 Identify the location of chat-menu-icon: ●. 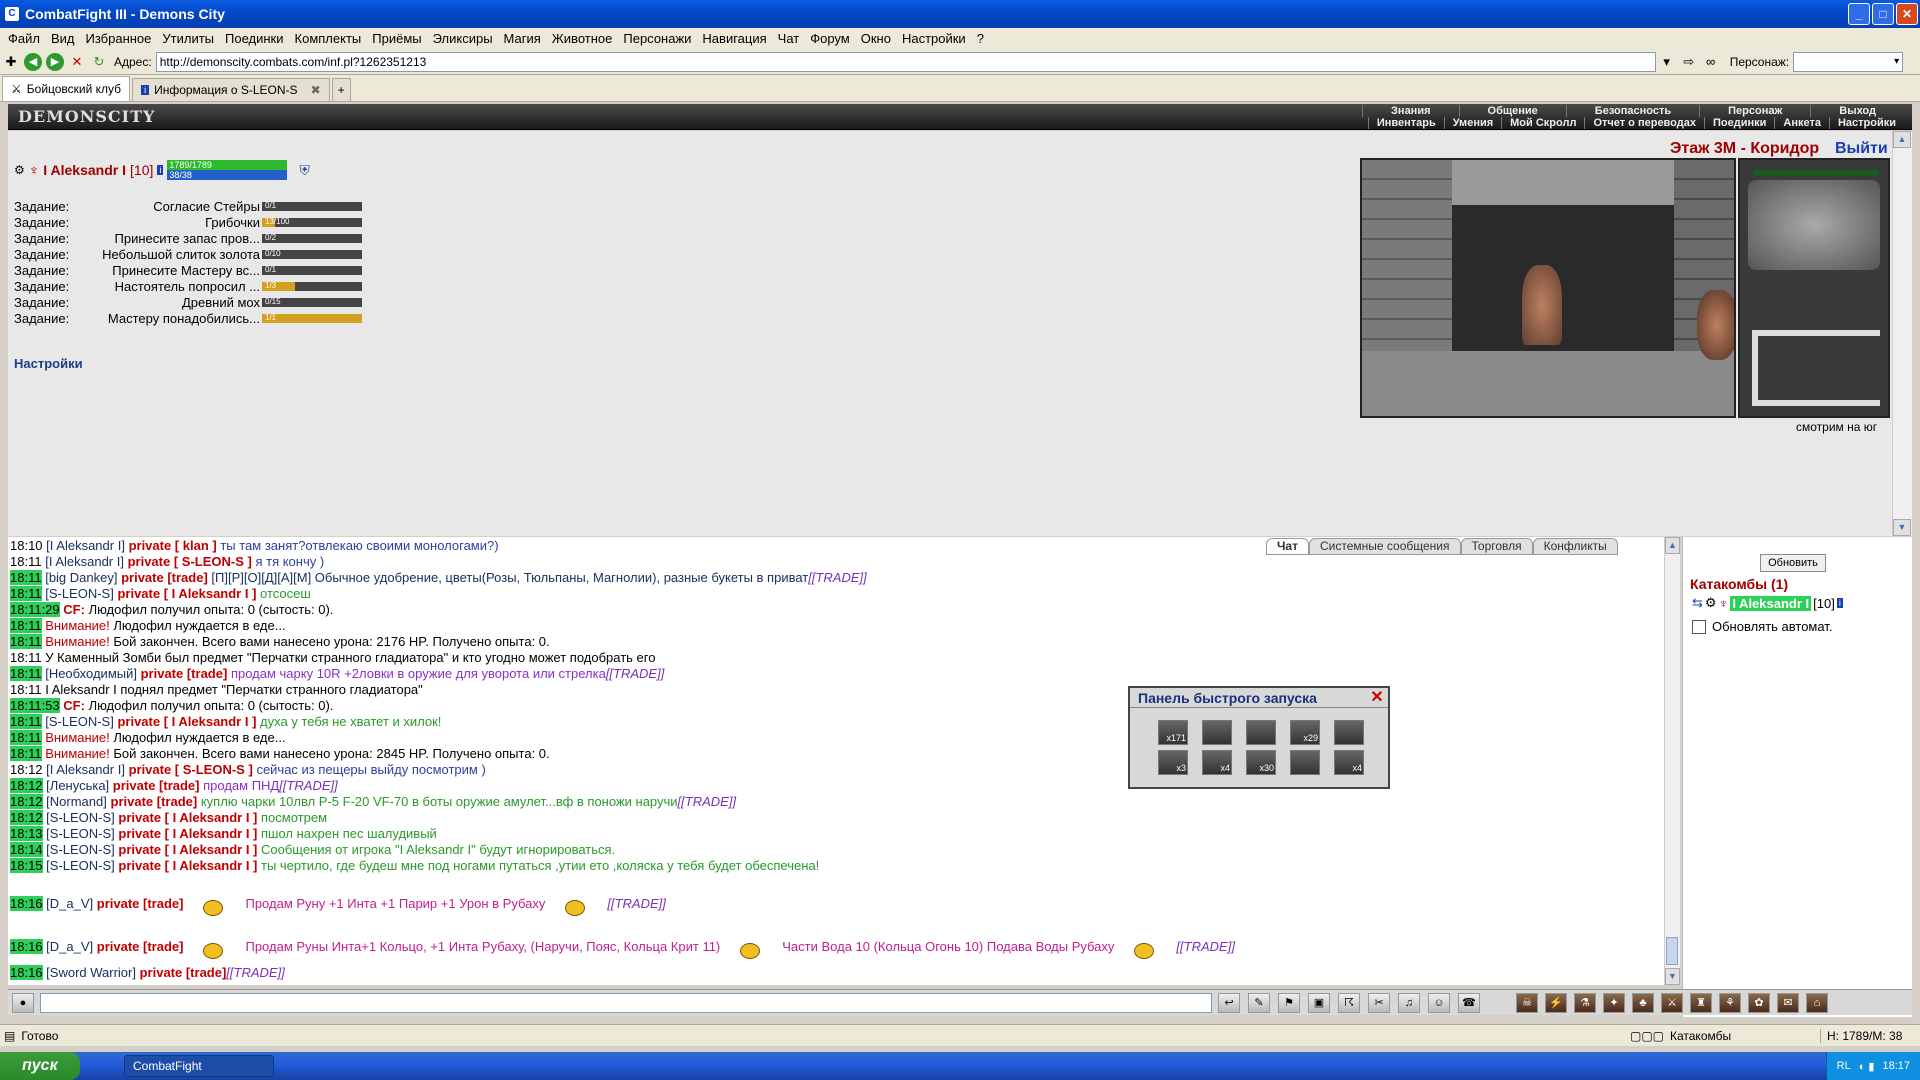
(23, 1003).